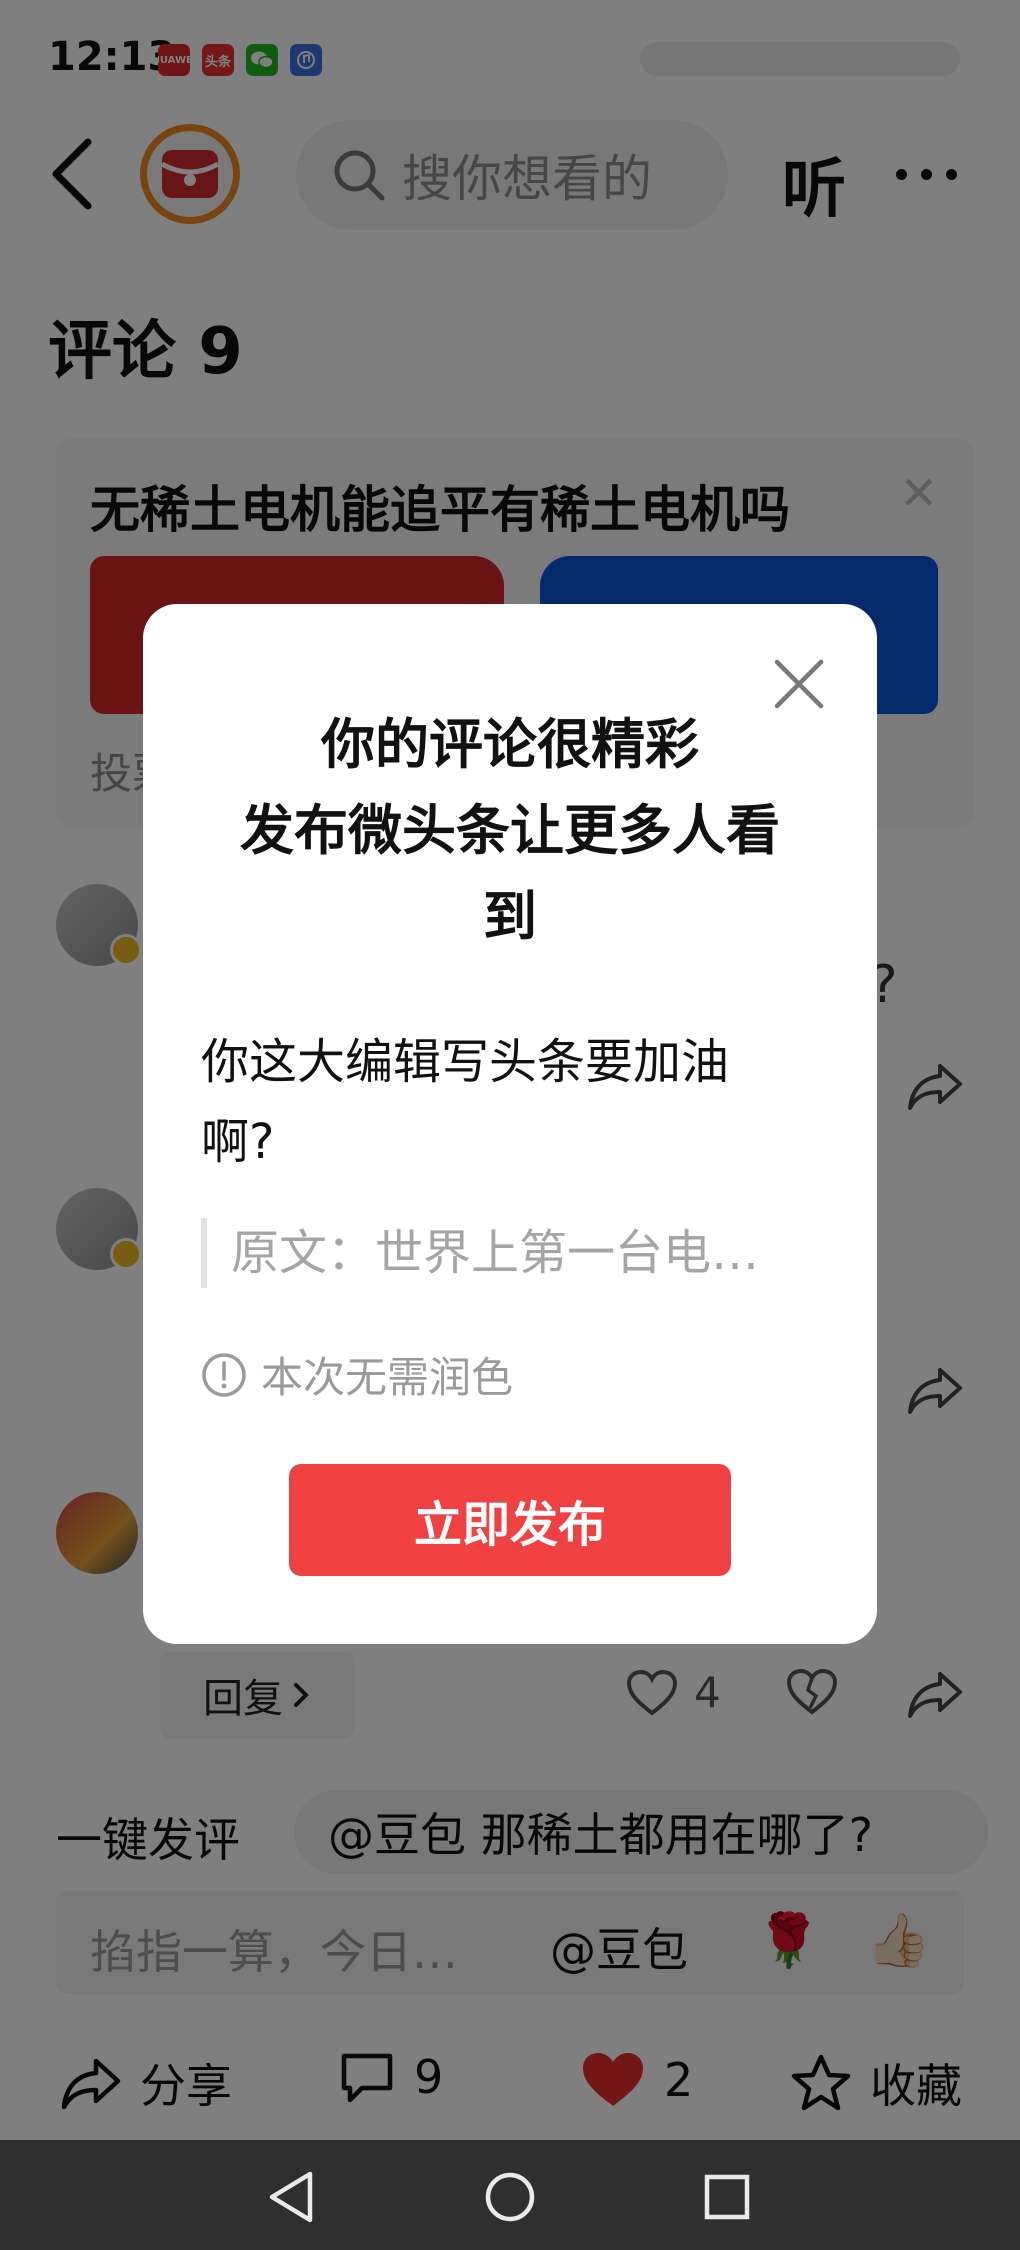 The height and width of the screenshot is (2250, 1020). Describe the element at coordinates (293, 2197) in the screenshot. I see `nav-back-icon` at that location.